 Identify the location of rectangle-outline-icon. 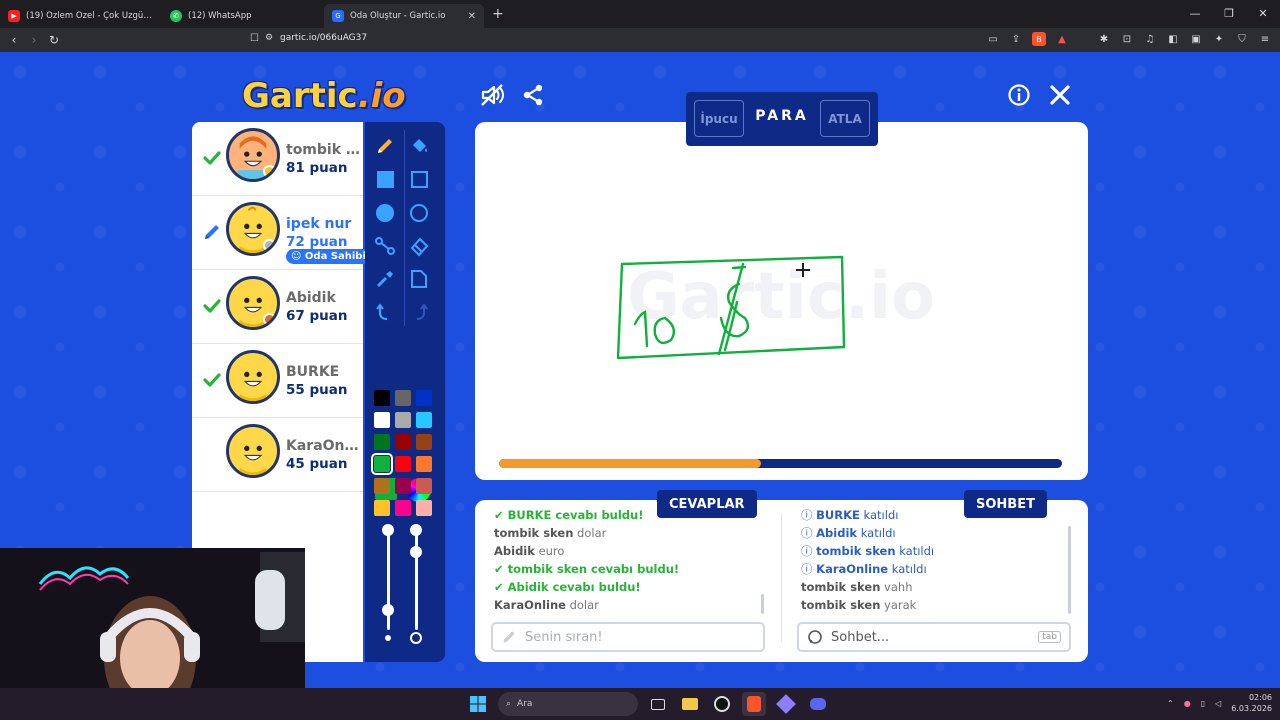
(419, 179).